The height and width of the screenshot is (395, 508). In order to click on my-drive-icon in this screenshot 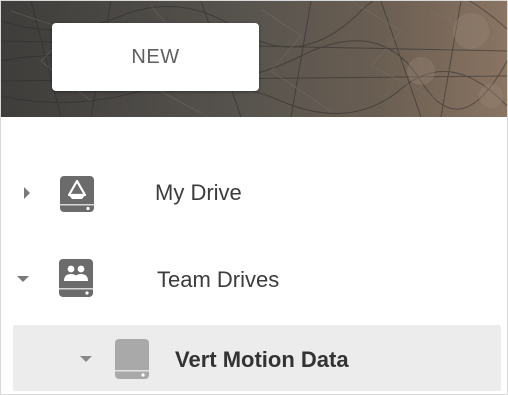, I will do `click(77, 194)`.